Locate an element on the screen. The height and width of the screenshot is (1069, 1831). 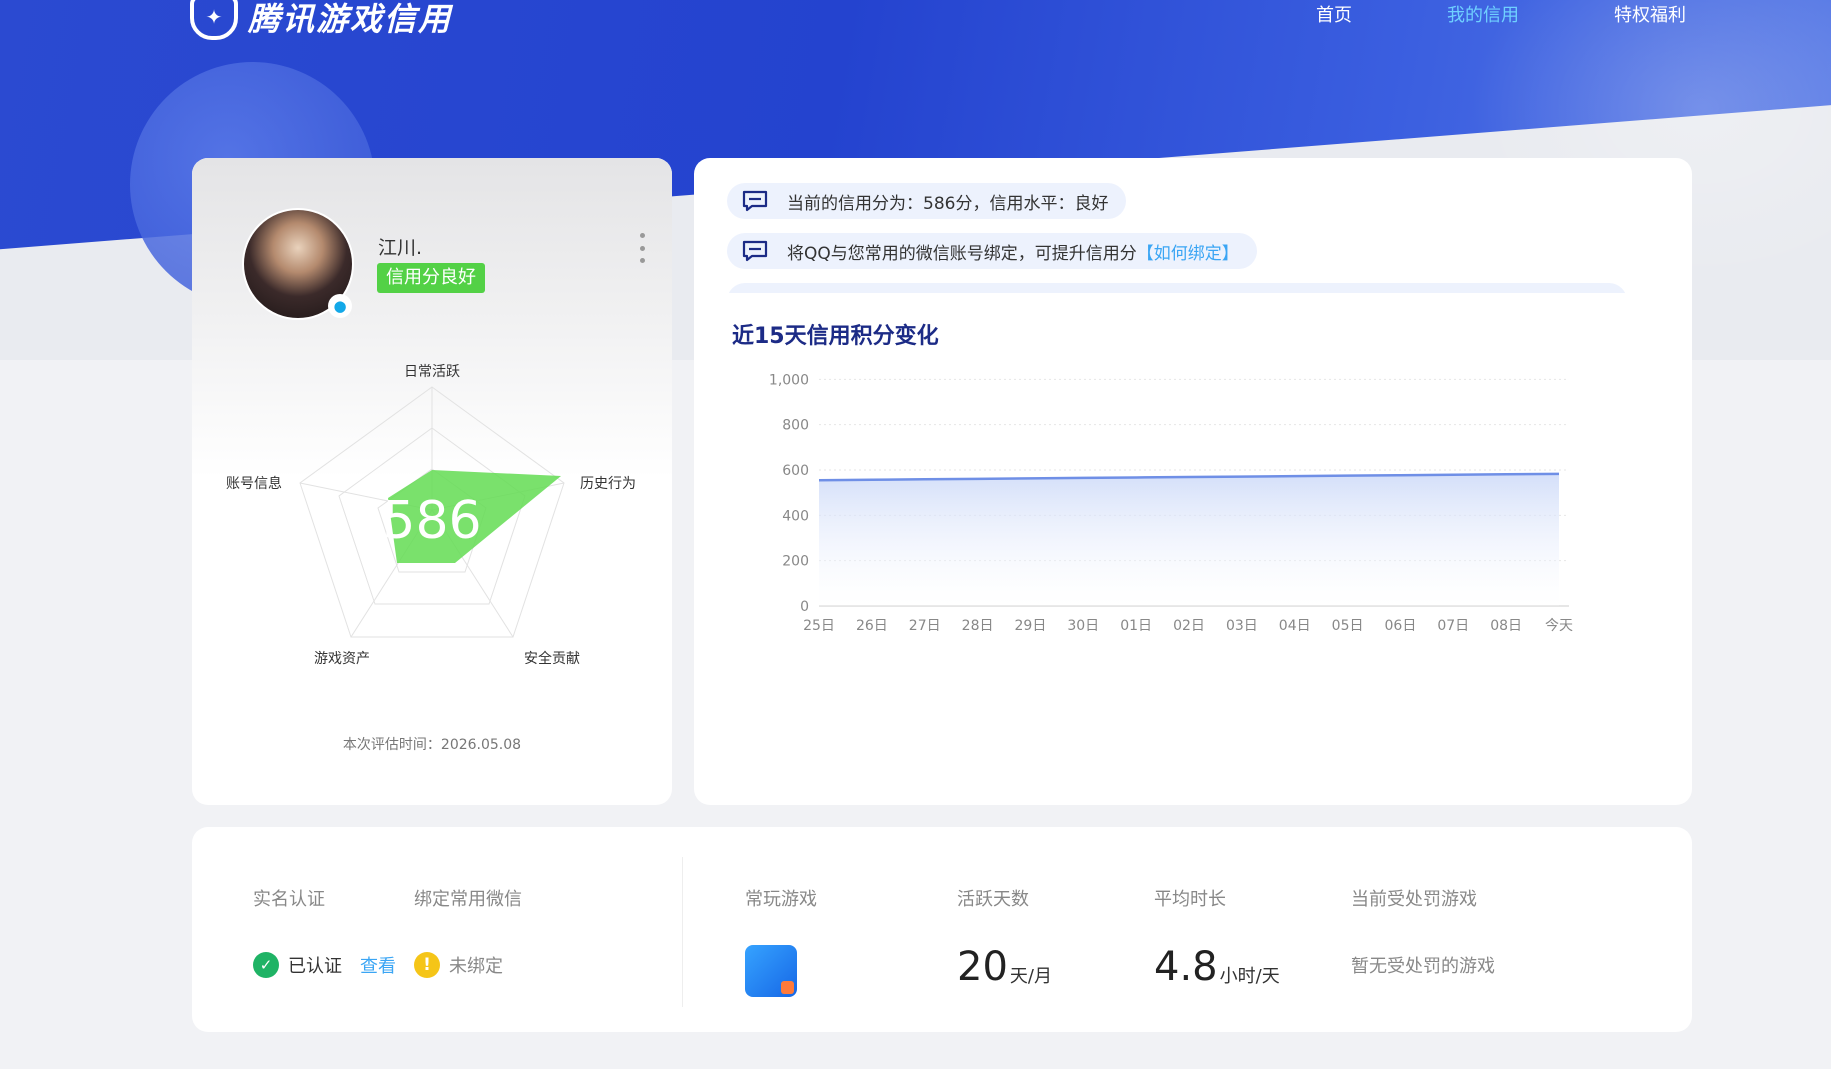
realname-status-row: ✓ 已认证 查看 is located at coordinates (324, 965).